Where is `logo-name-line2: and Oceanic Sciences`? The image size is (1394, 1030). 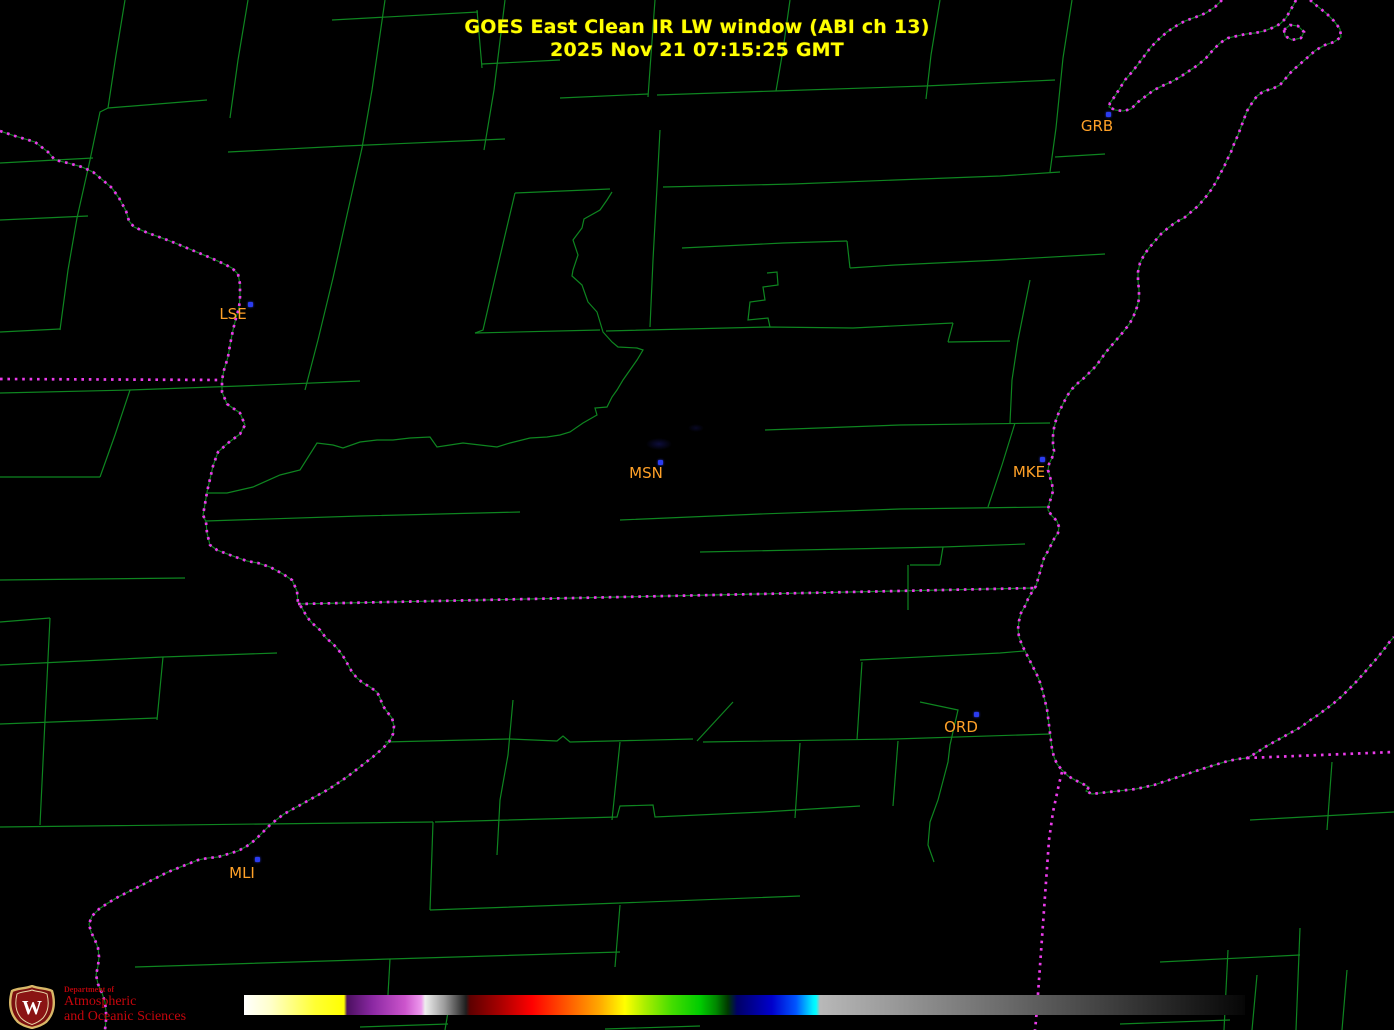 logo-name-line2: and Oceanic Sciences is located at coordinates (125, 1016).